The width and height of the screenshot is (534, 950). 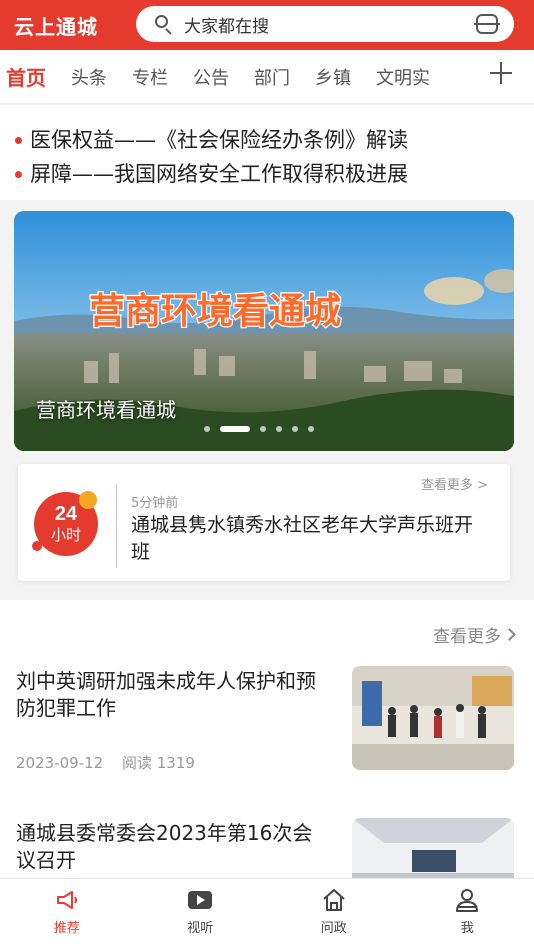 What do you see at coordinates (200, 928) in the screenshot?
I see `tabbar-label: 视听` at bounding box center [200, 928].